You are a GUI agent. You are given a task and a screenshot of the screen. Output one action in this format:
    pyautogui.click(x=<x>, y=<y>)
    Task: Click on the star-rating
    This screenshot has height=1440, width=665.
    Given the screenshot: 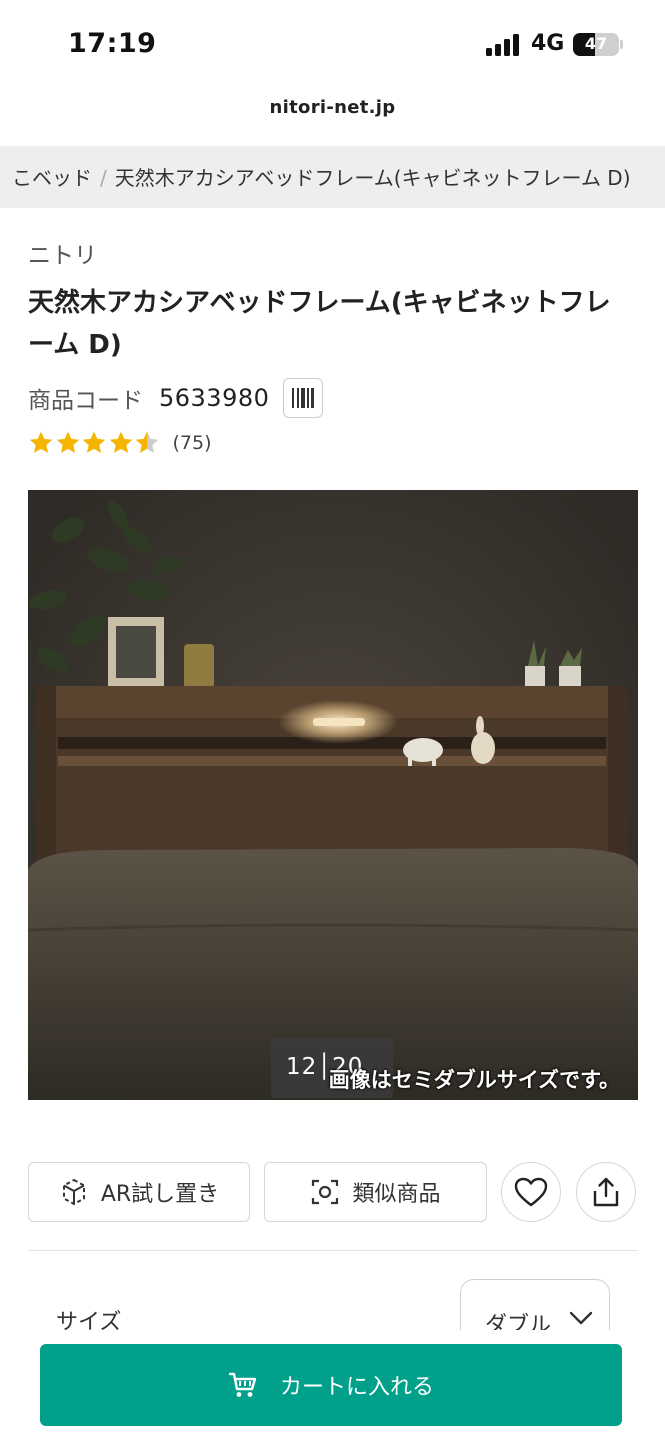 What is the action you would take?
    pyautogui.click(x=94, y=443)
    